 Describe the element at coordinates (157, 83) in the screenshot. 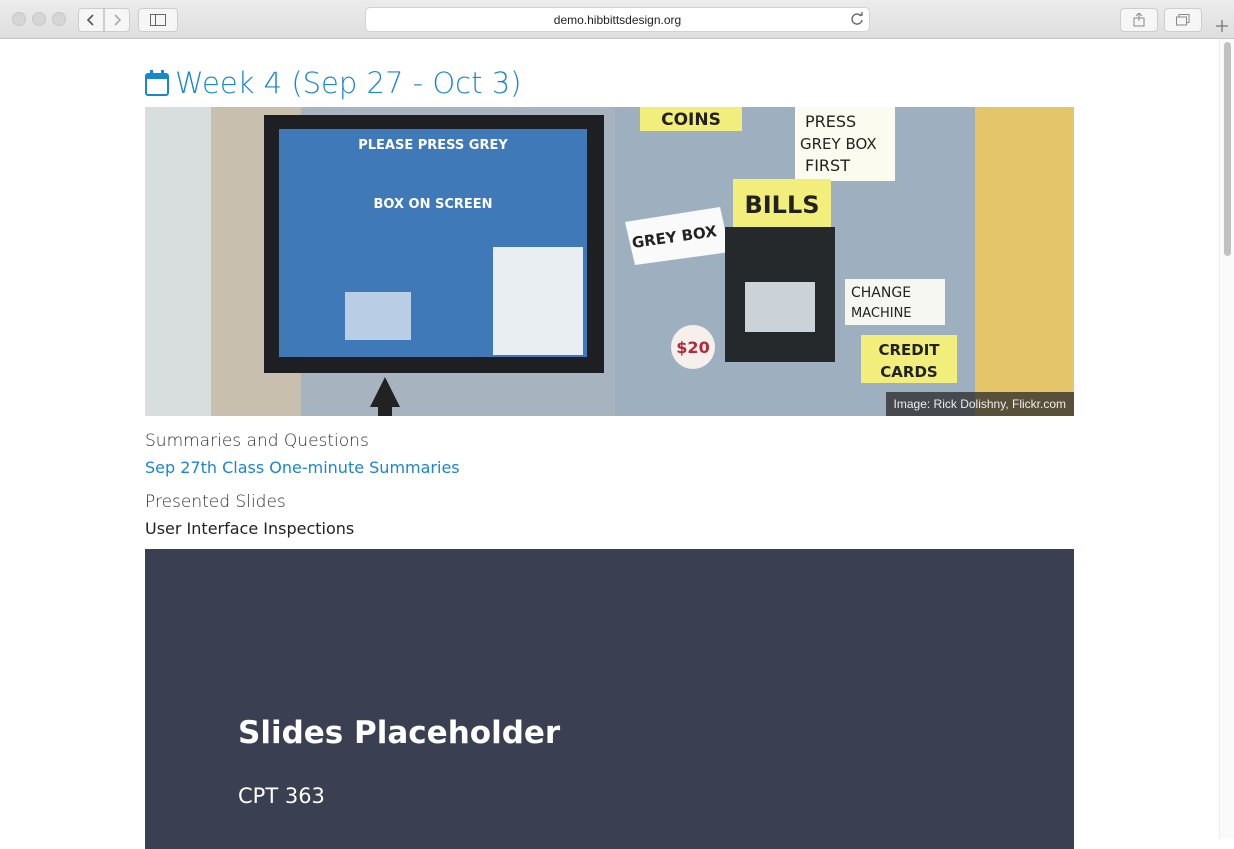

I see `calendar-icon` at that location.